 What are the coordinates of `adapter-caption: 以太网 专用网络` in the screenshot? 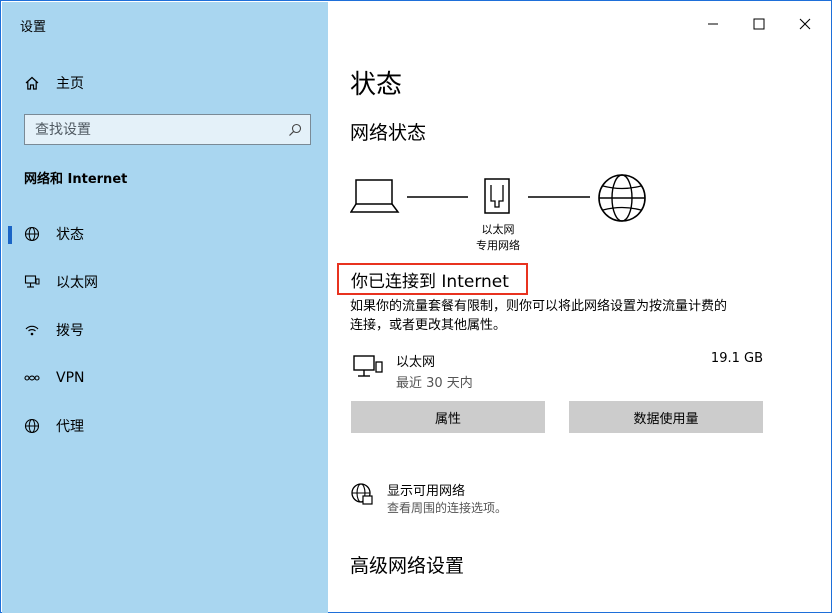 It's located at (498, 238).